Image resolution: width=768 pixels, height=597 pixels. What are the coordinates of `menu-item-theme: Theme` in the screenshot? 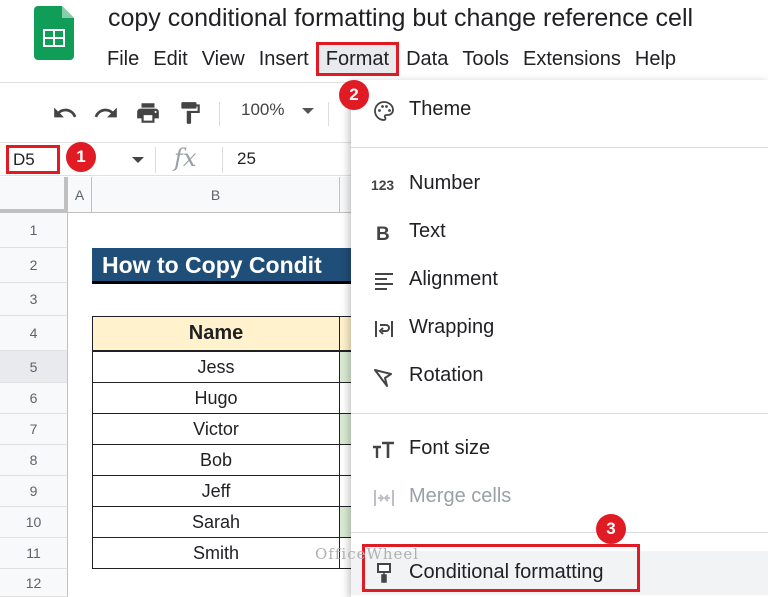 It's located at (559, 111).